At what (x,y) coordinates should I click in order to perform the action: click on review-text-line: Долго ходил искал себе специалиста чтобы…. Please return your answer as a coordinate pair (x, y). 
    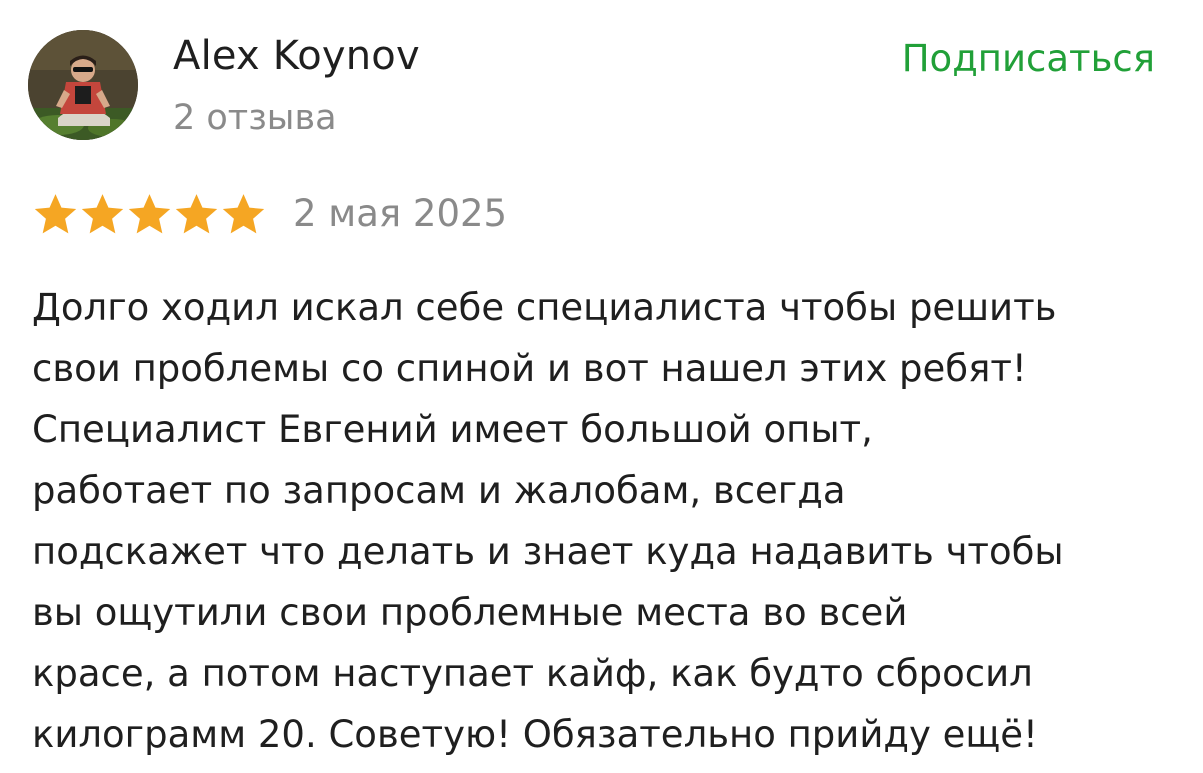
    Looking at the image, I should click on (544, 307).